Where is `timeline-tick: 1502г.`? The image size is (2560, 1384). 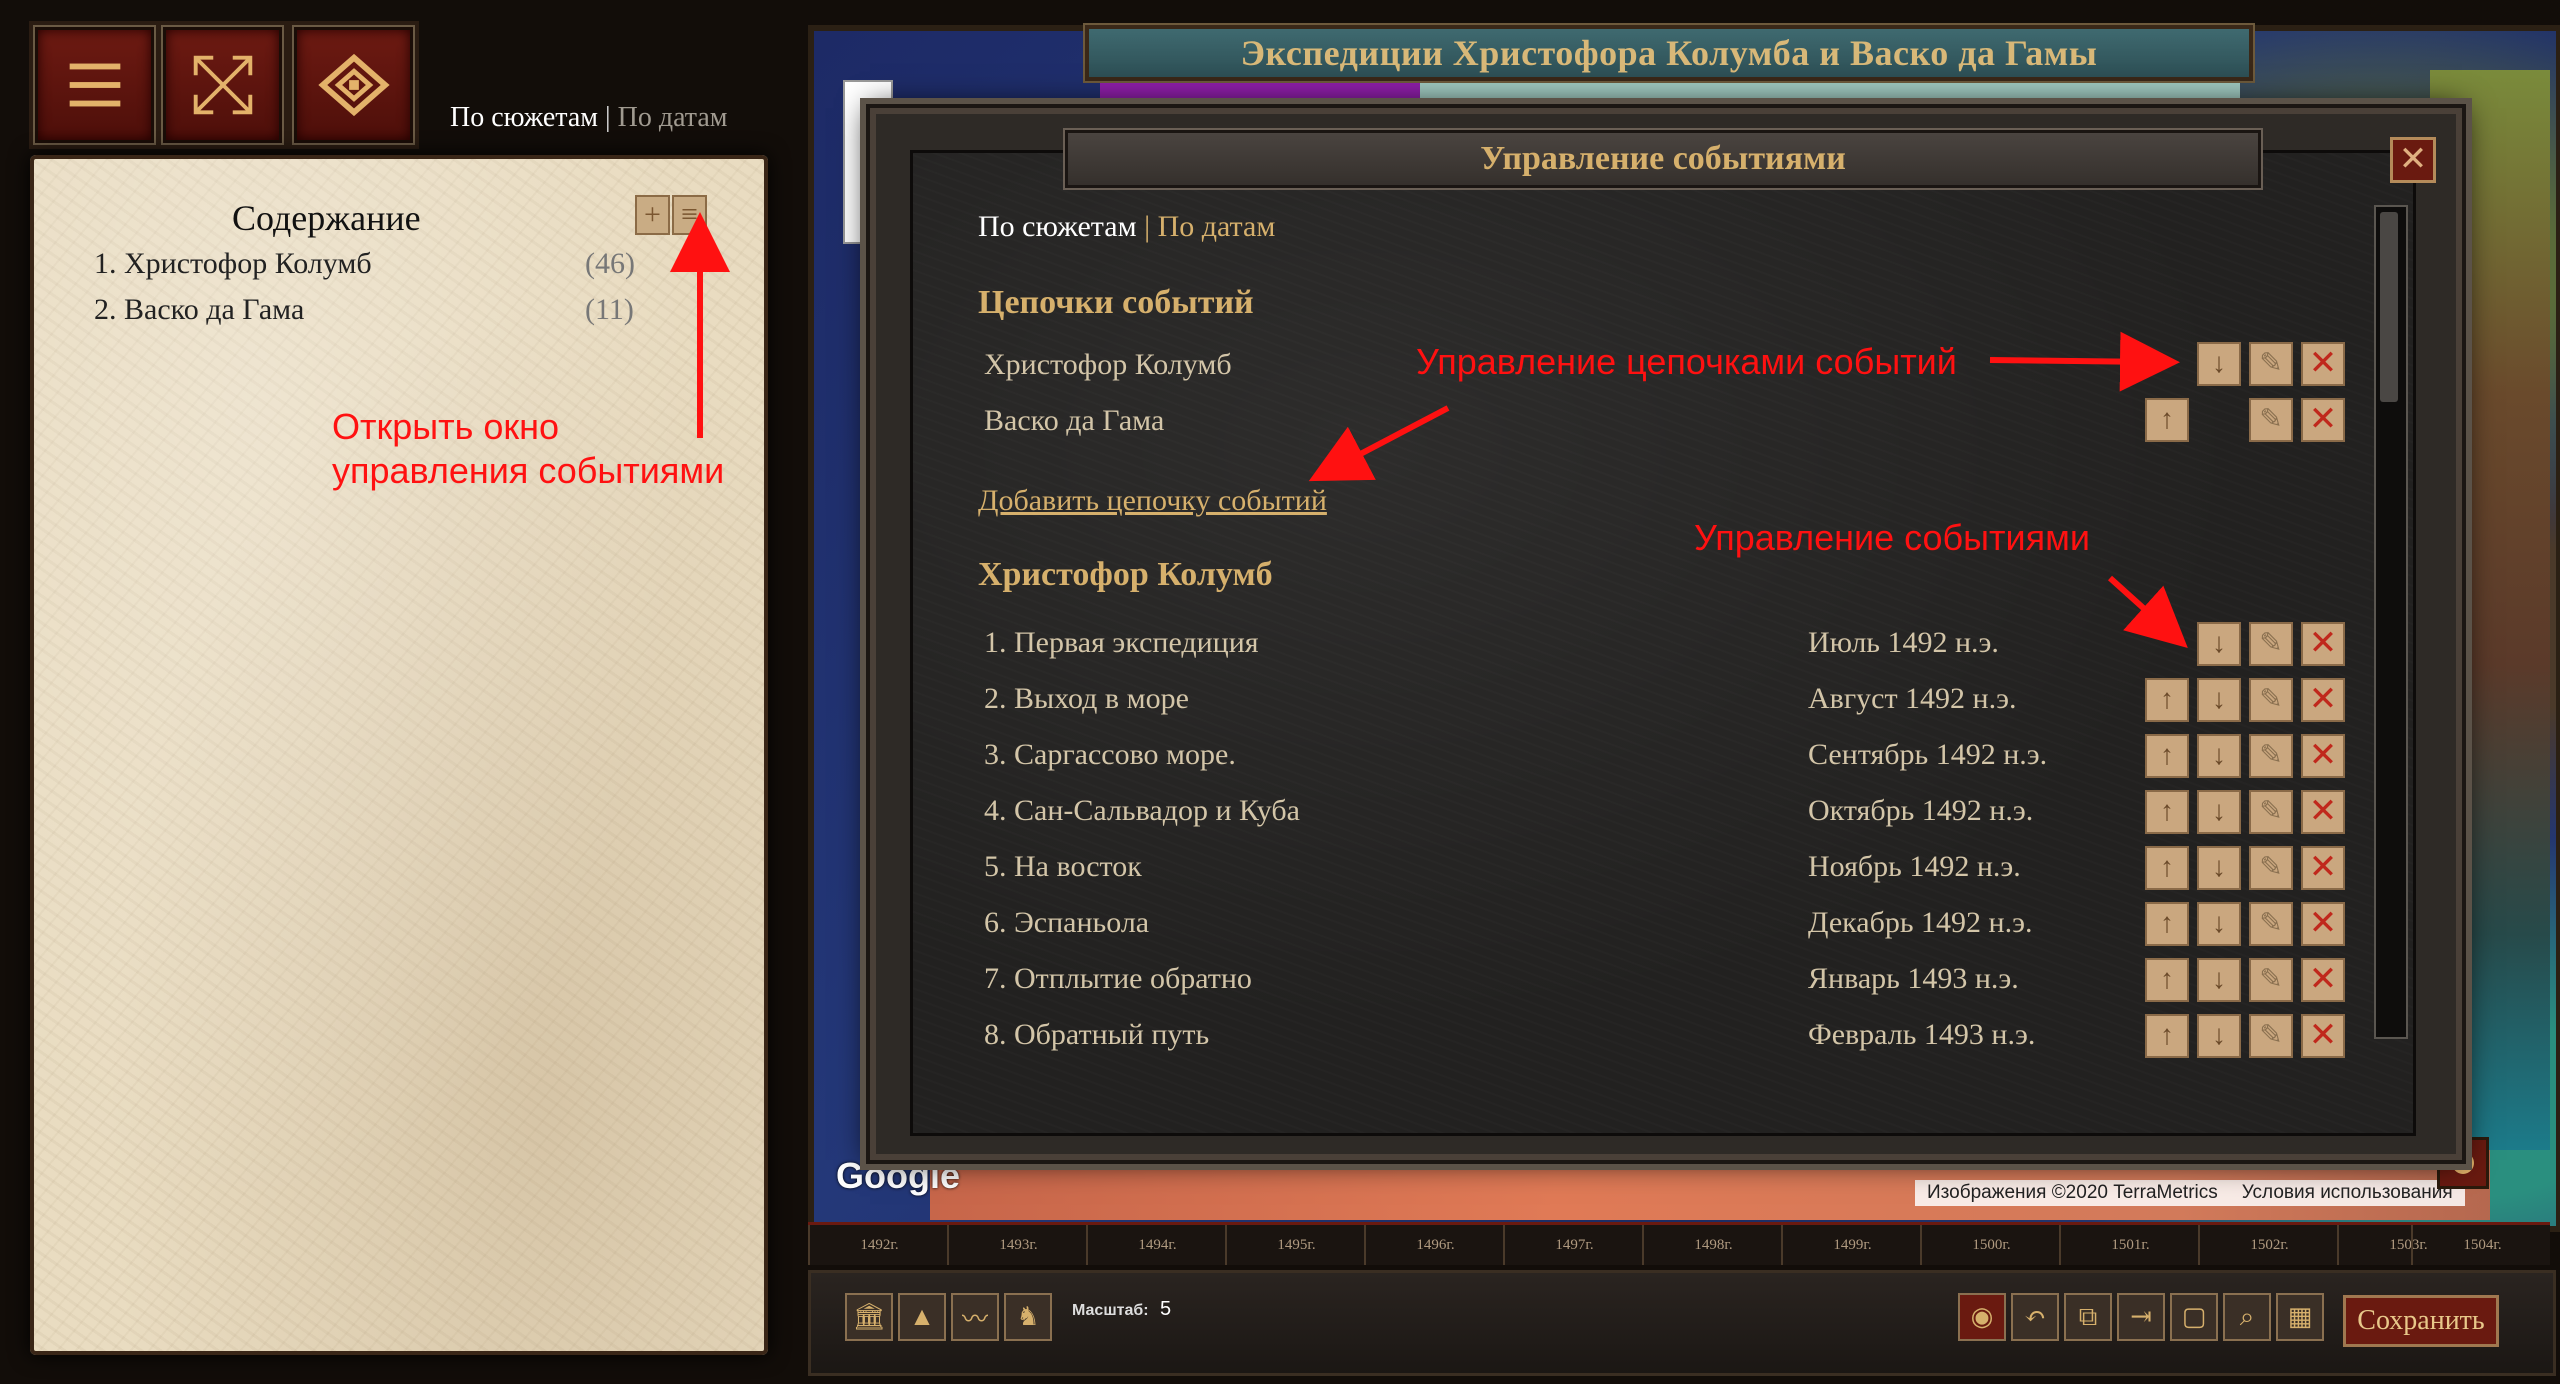
timeline-tick: 1502г. is located at coordinates (2268, 1245).